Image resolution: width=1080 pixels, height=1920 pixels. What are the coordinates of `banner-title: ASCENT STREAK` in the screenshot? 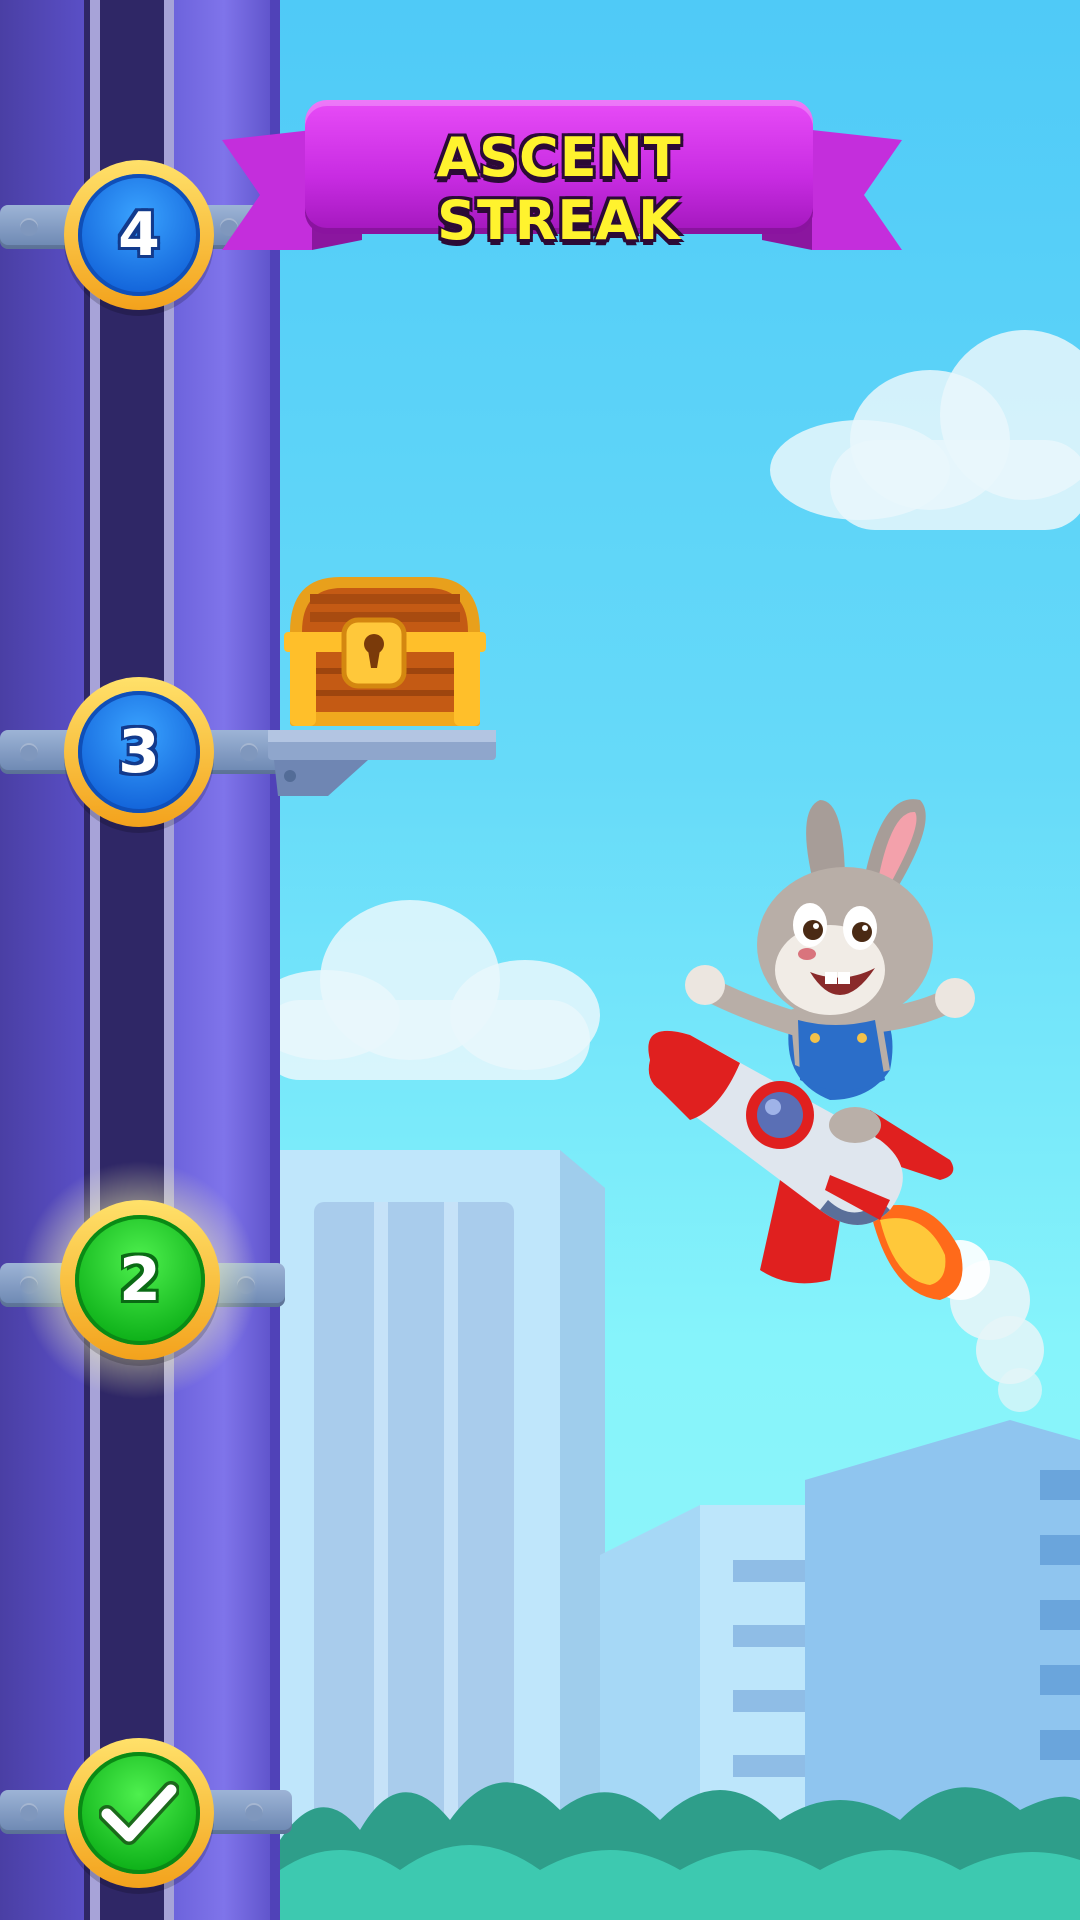 It's located at (559, 189).